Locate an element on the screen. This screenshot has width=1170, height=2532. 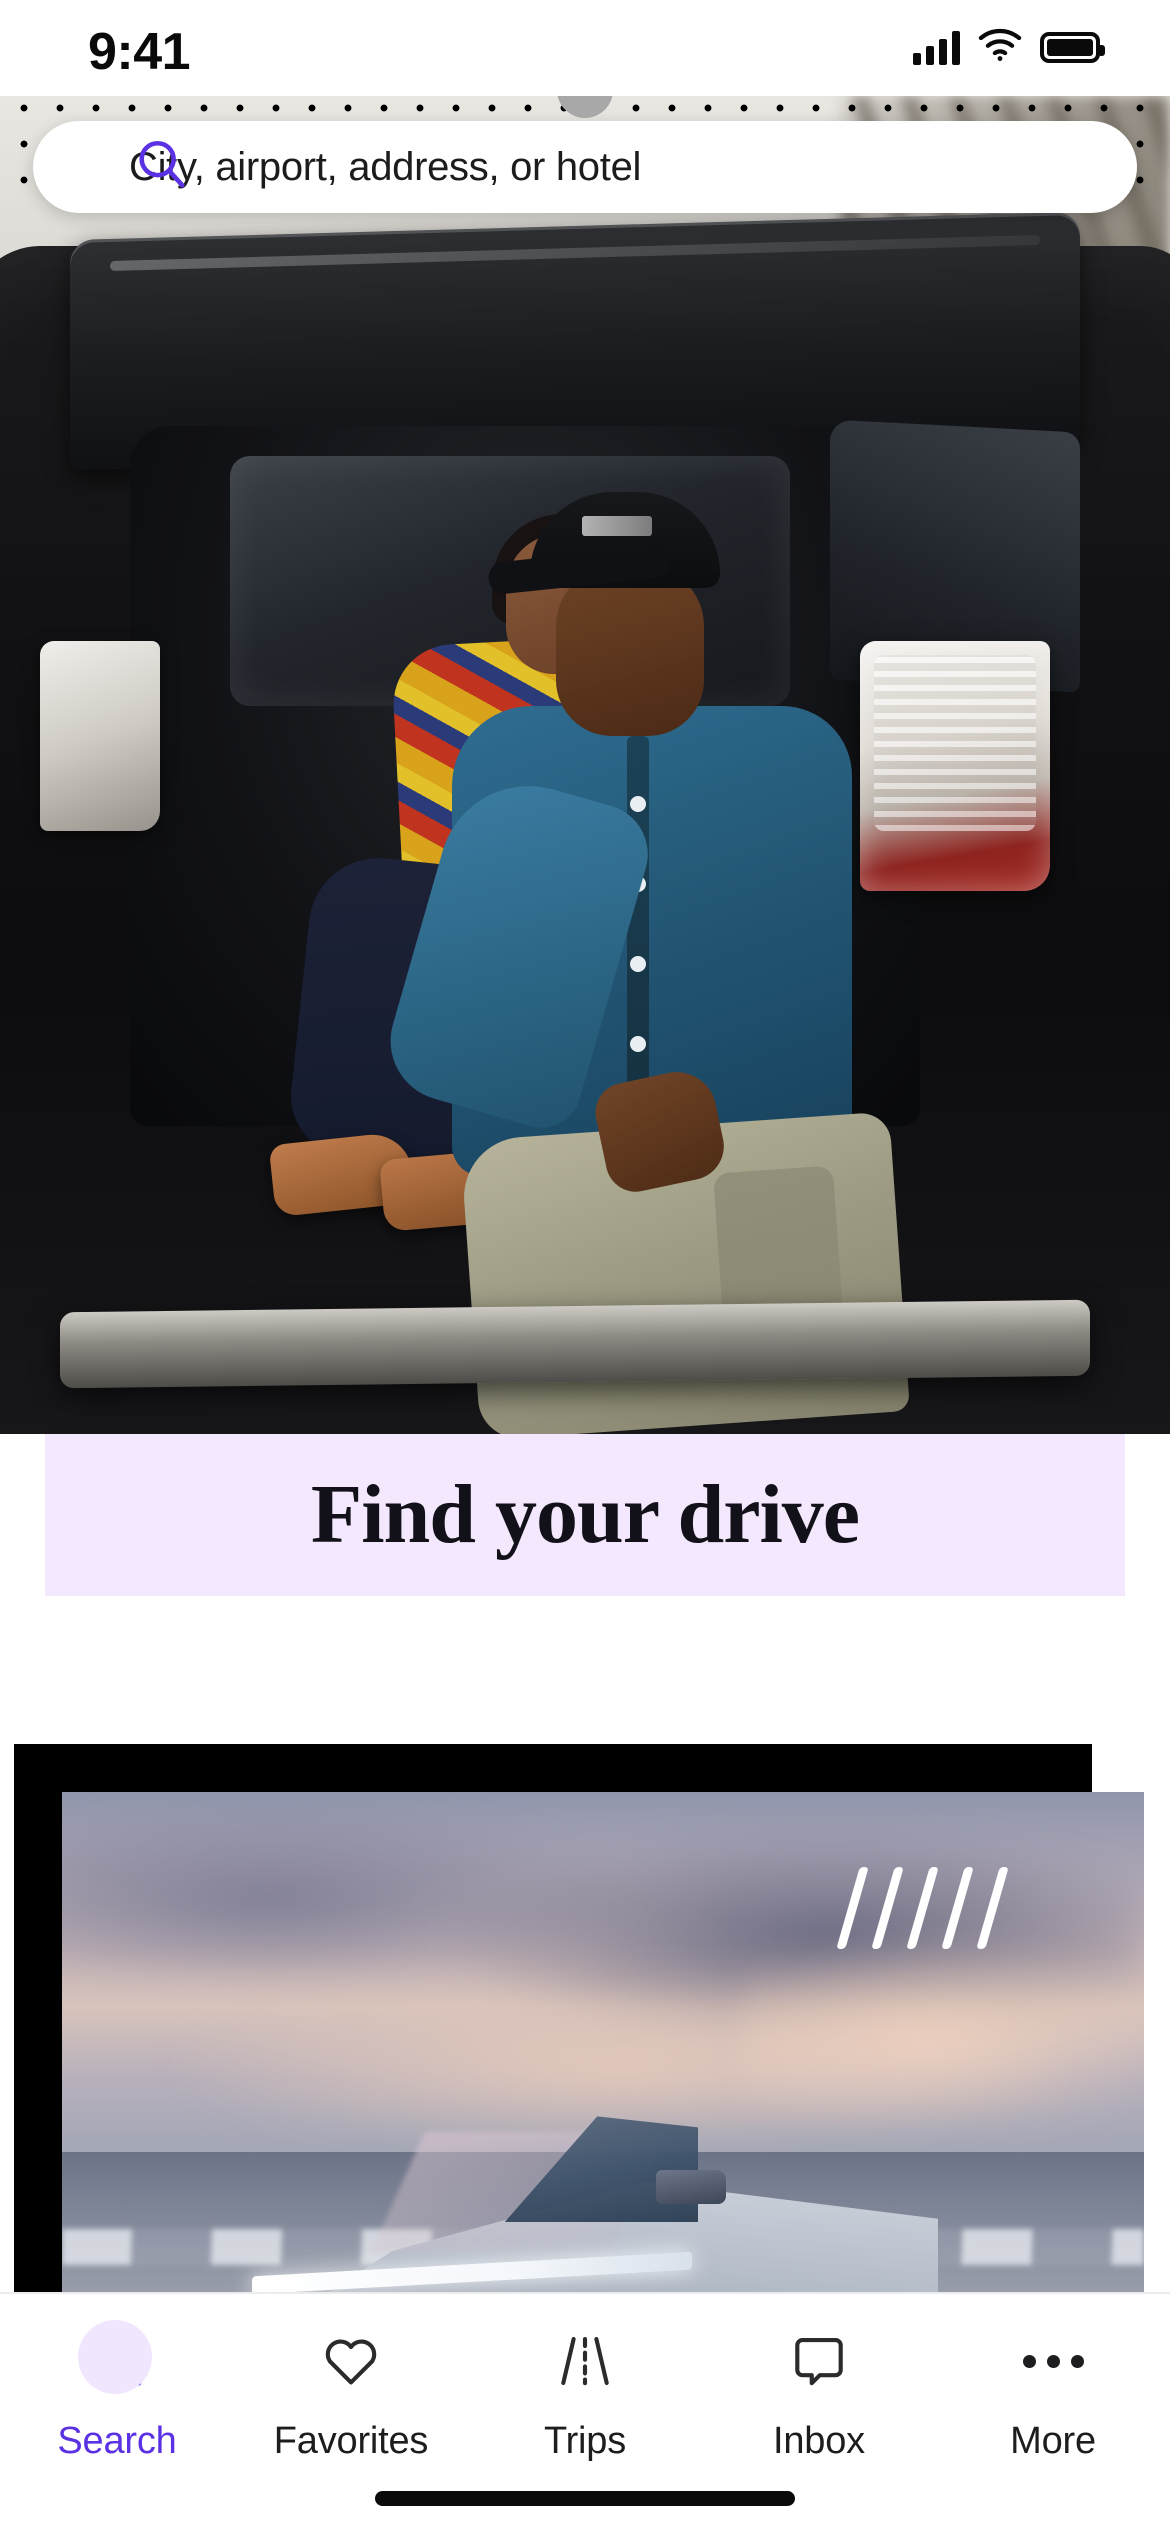
wifi-icon is located at coordinates (1000, 47).